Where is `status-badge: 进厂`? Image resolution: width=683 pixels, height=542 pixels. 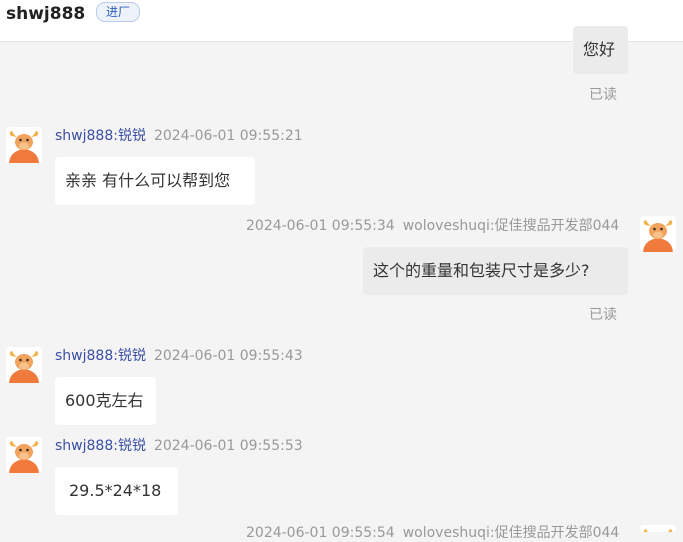 status-badge: 进厂 is located at coordinates (118, 12).